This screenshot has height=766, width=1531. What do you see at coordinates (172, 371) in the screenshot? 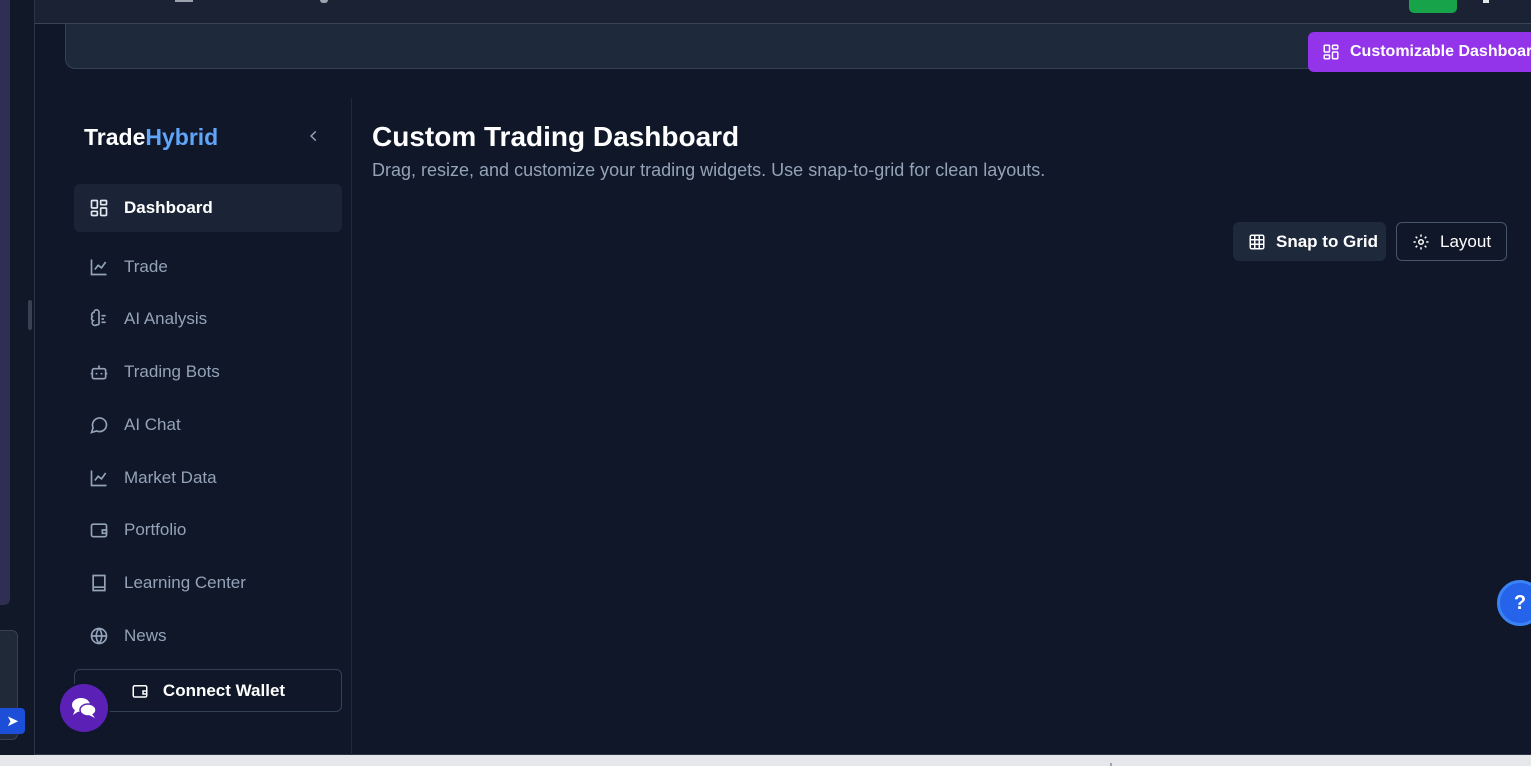
I see `sidebar-item-label: Trading Bots` at bounding box center [172, 371].